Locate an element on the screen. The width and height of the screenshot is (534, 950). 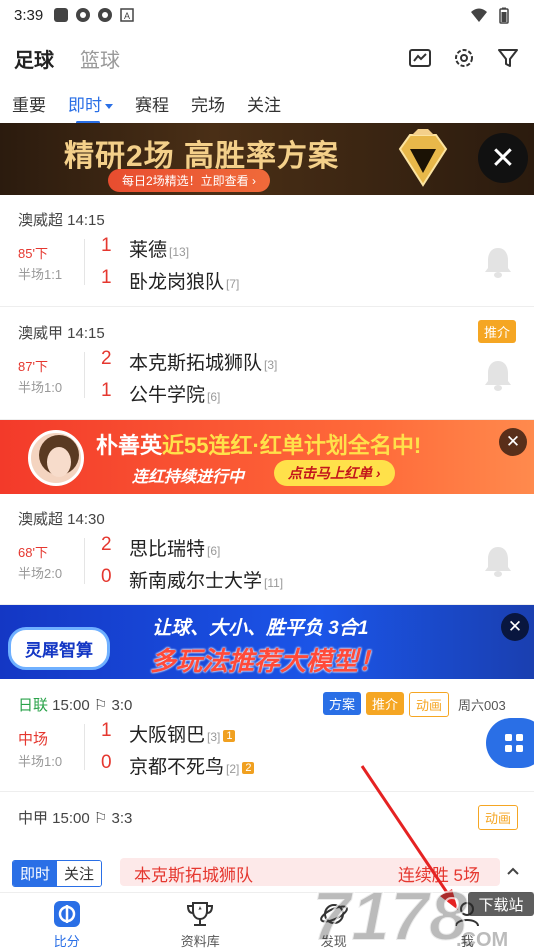
team-rank: [11] is located at coordinates (274, 583).